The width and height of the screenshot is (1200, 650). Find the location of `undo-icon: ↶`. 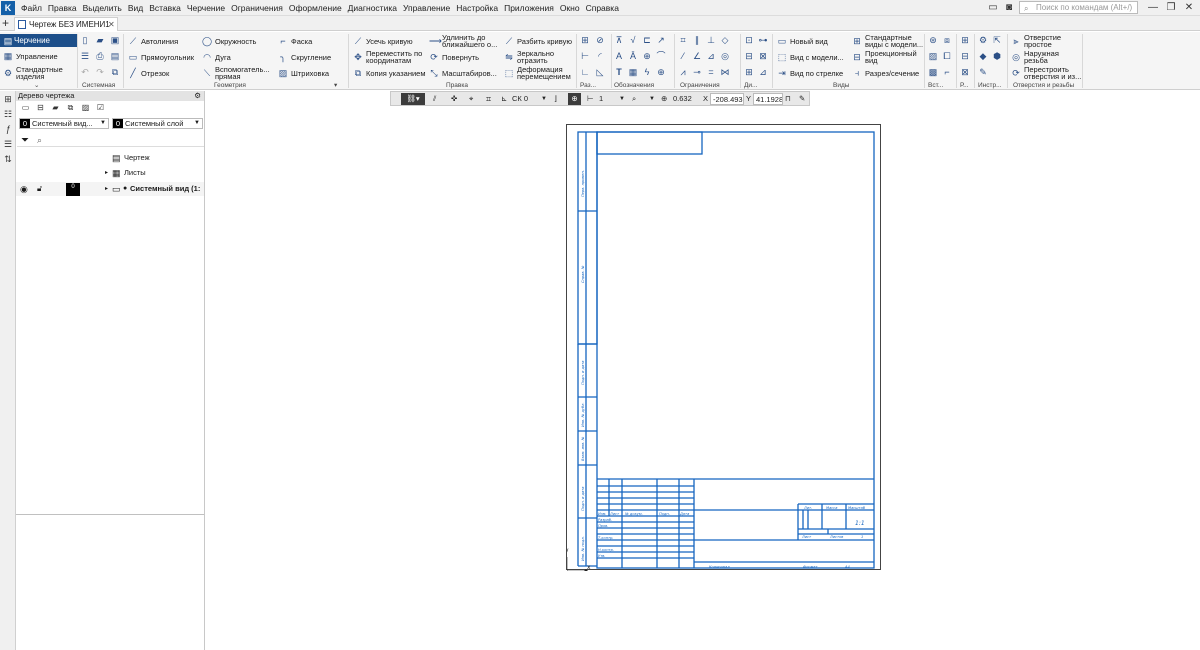

undo-icon: ↶ is located at coordinates (85, 72).